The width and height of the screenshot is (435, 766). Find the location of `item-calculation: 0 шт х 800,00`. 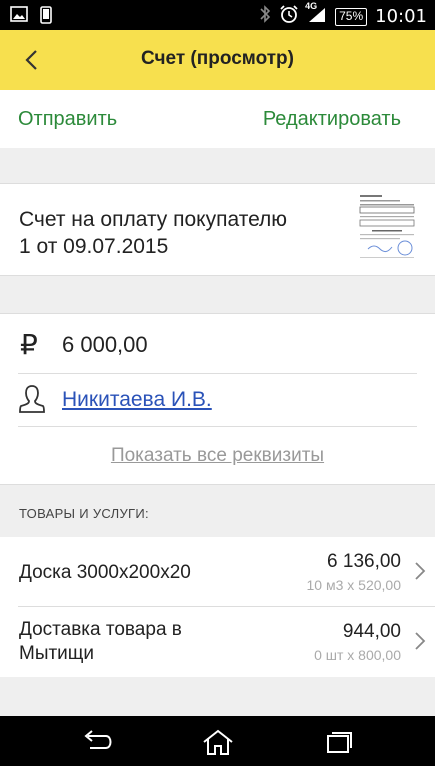

item-calculation: 0 шт х 800,00 is located at coordinates (357, 655).